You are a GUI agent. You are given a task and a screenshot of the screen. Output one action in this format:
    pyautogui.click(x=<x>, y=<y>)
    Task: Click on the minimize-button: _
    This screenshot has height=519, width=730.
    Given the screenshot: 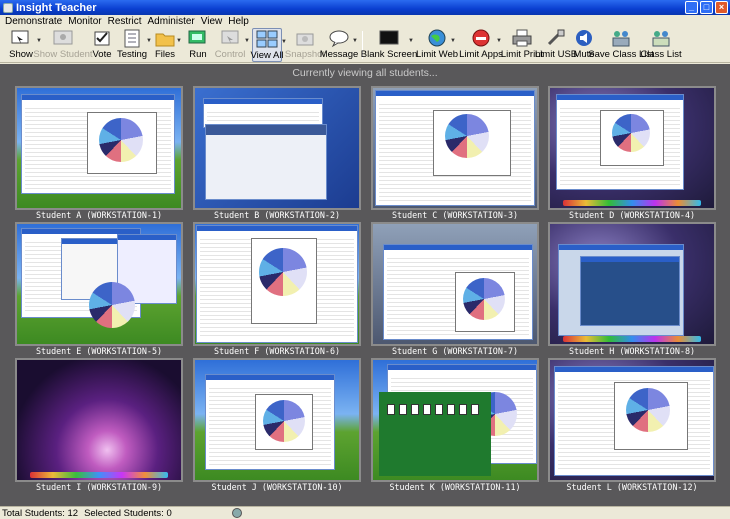 What is the action you would take?
    pyautogui.click(x=691, y=7)
    